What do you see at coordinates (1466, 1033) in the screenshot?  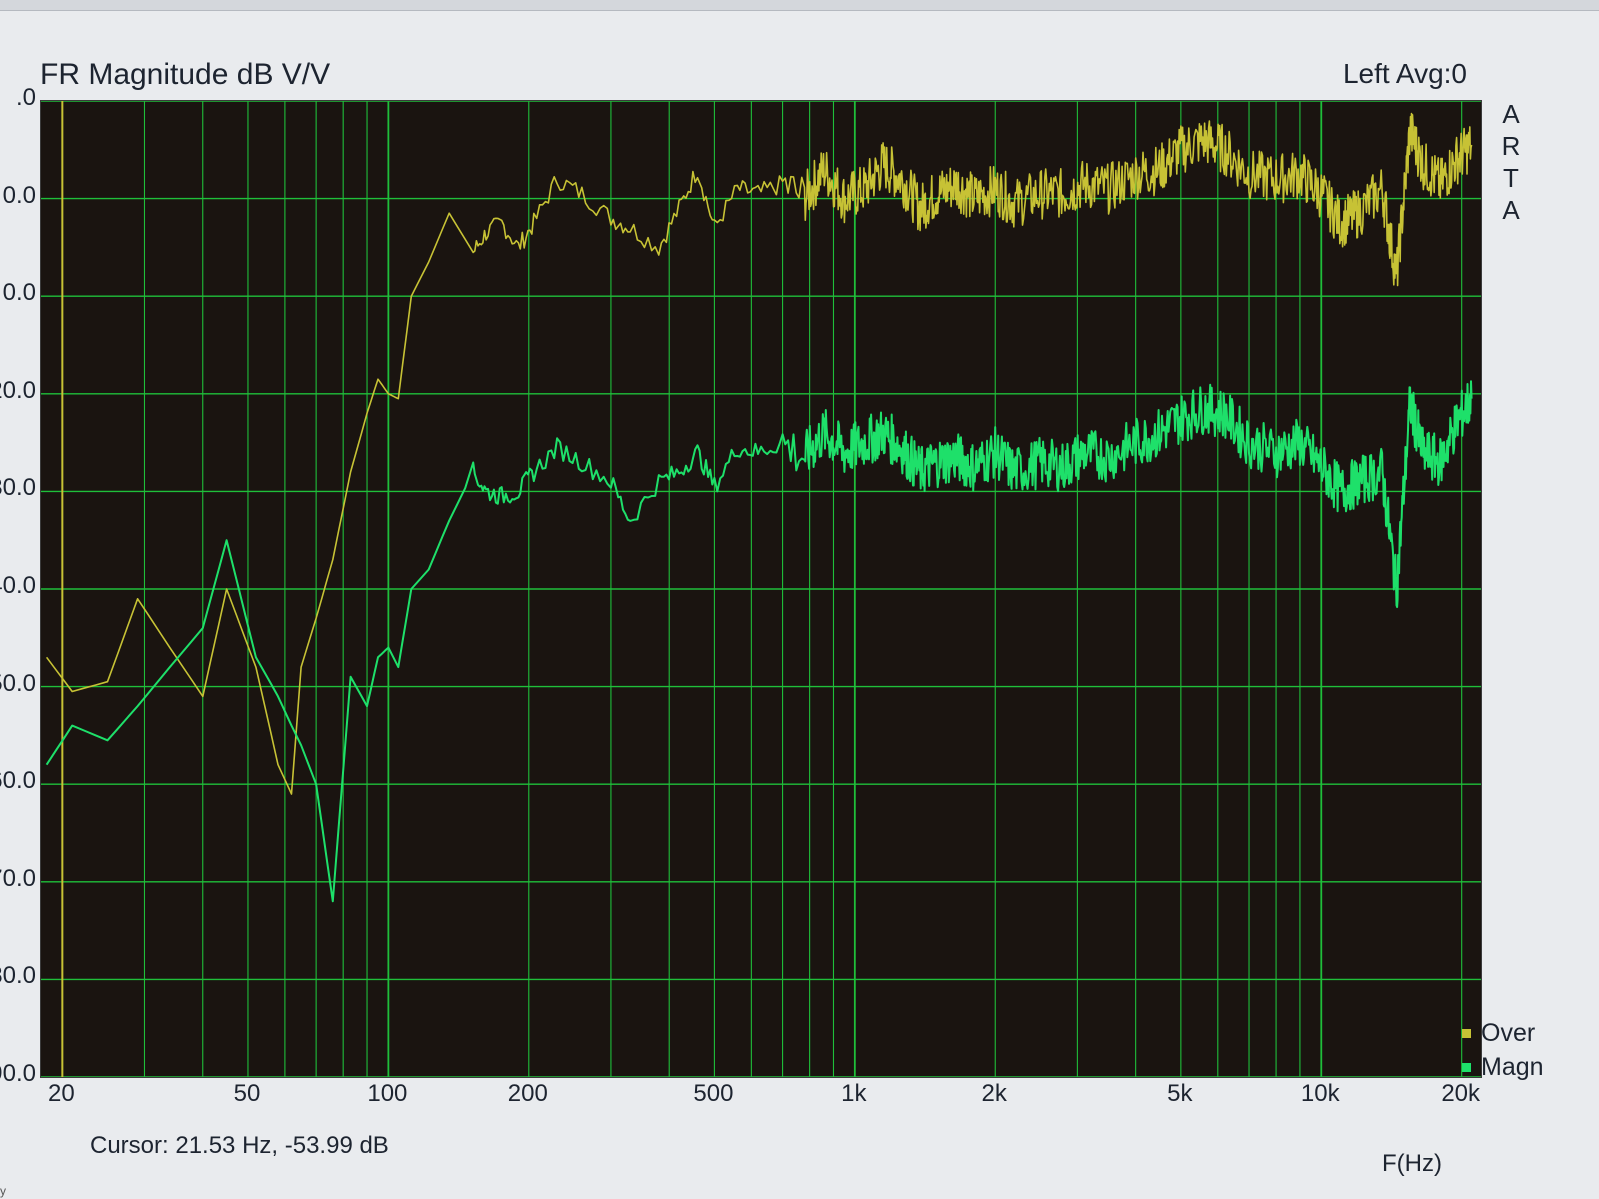 I see `legend-swatch-over` at bounding box center [1466, 1033].